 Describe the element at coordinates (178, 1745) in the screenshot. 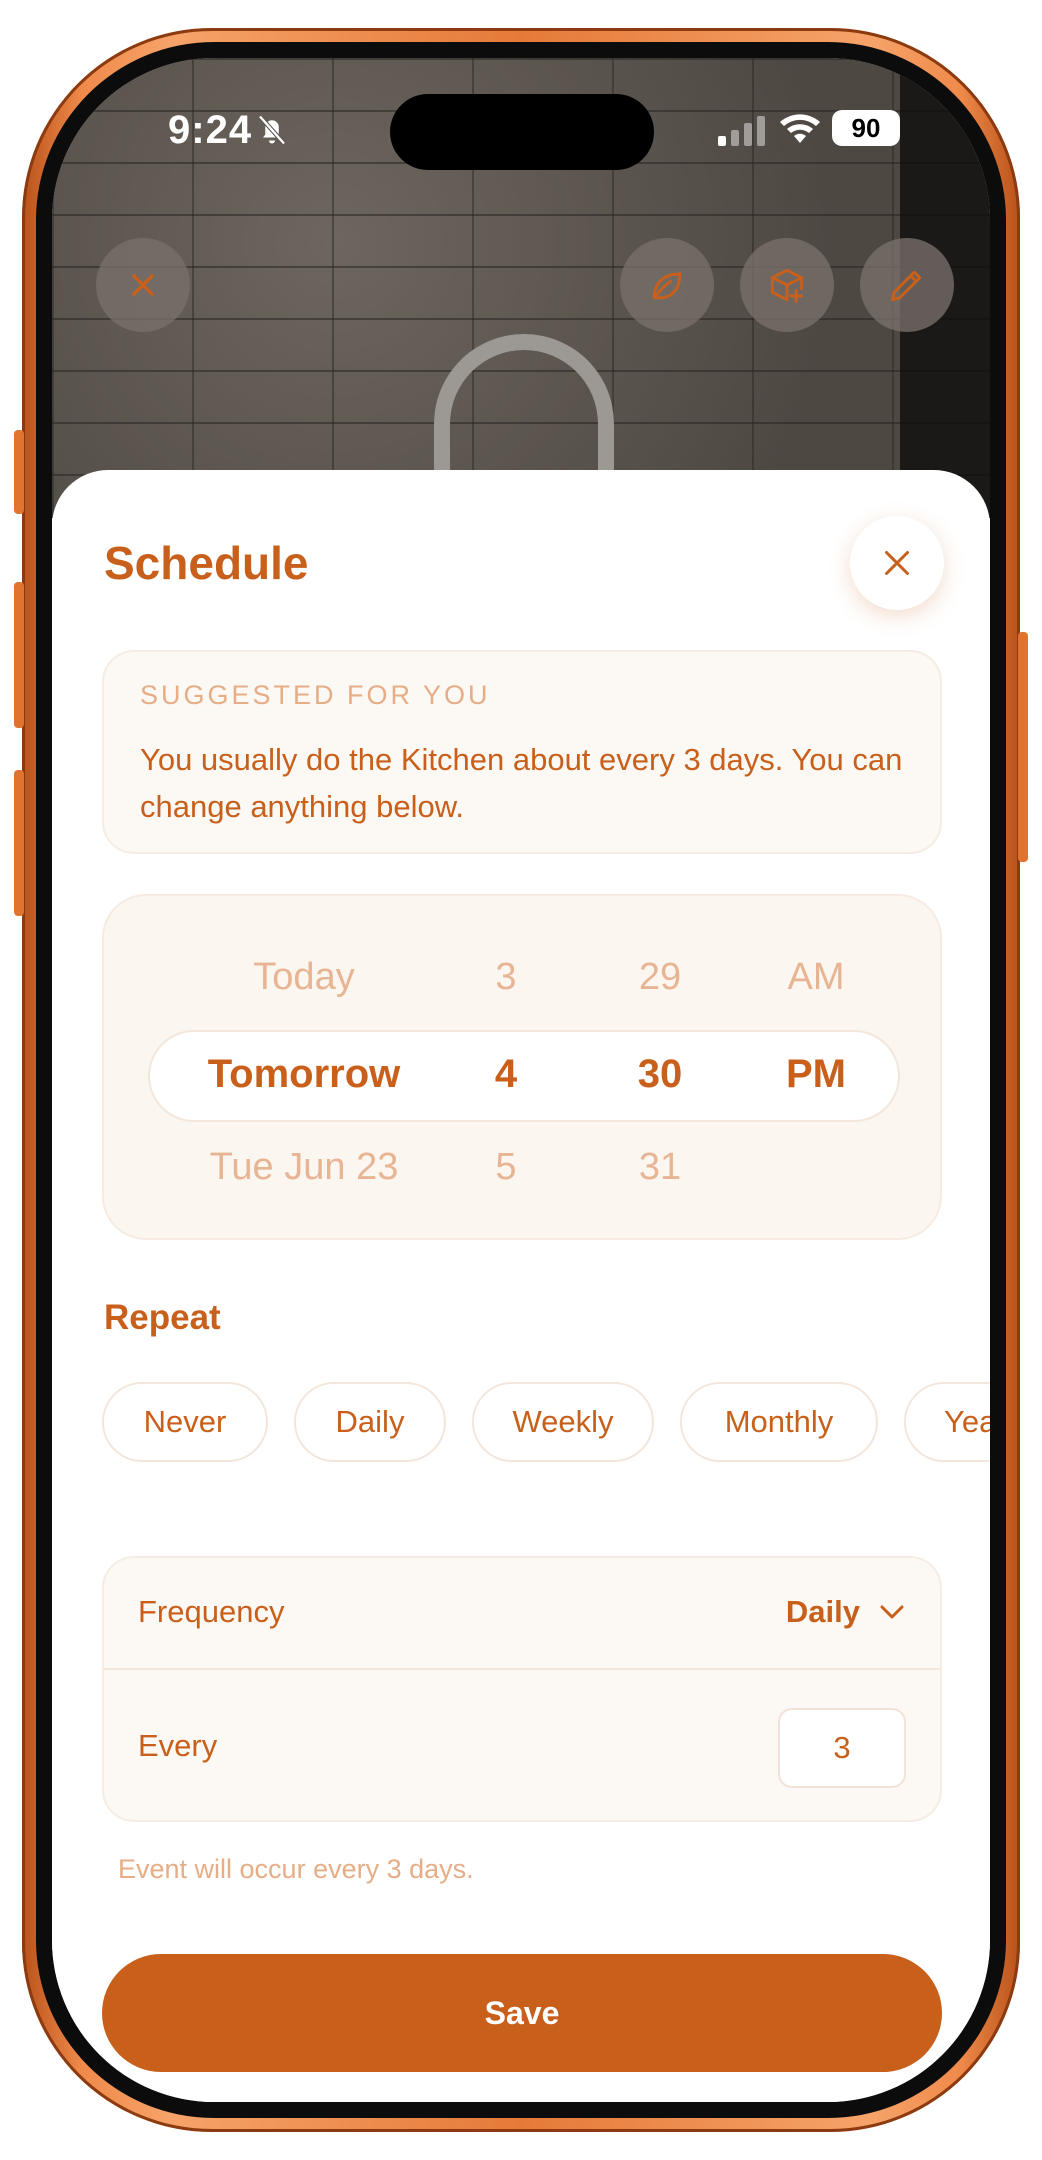

I see `every-label: Every` at that location.